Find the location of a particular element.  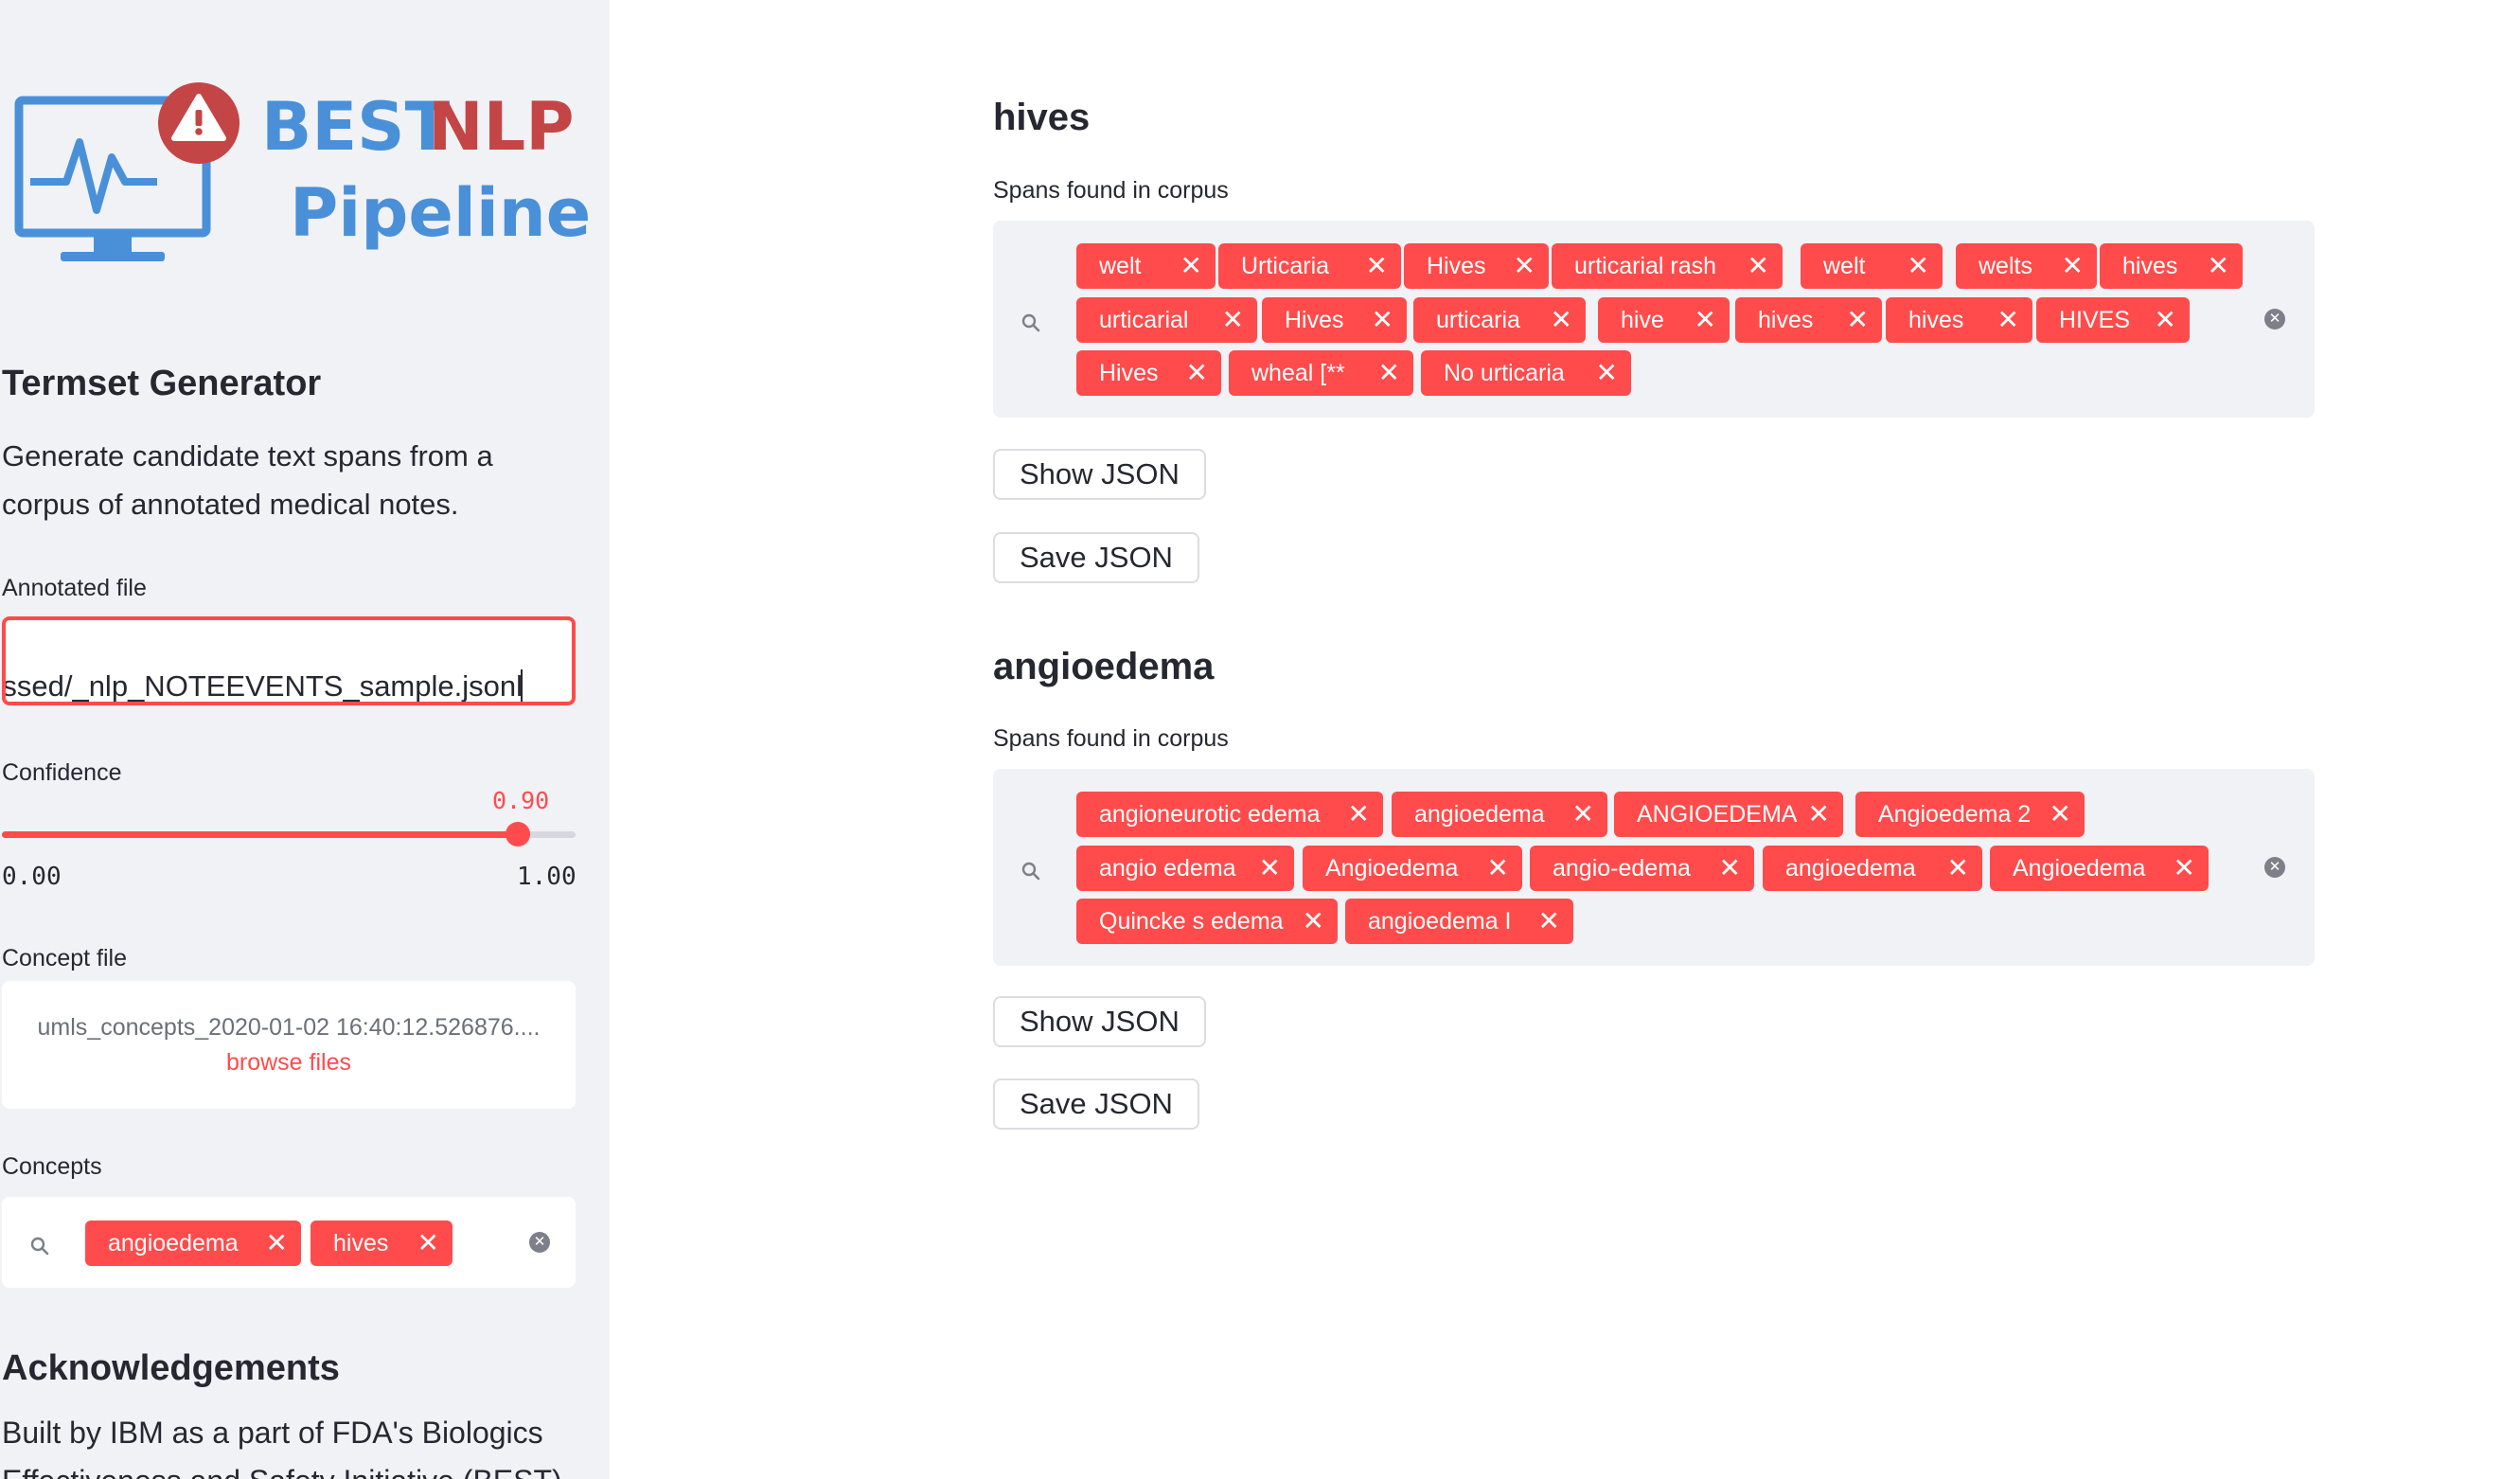

annotated-file-input: ѕsed/_nlp_NOTEEVENTS_sample.jsonl is located at coordinates (289, 660).